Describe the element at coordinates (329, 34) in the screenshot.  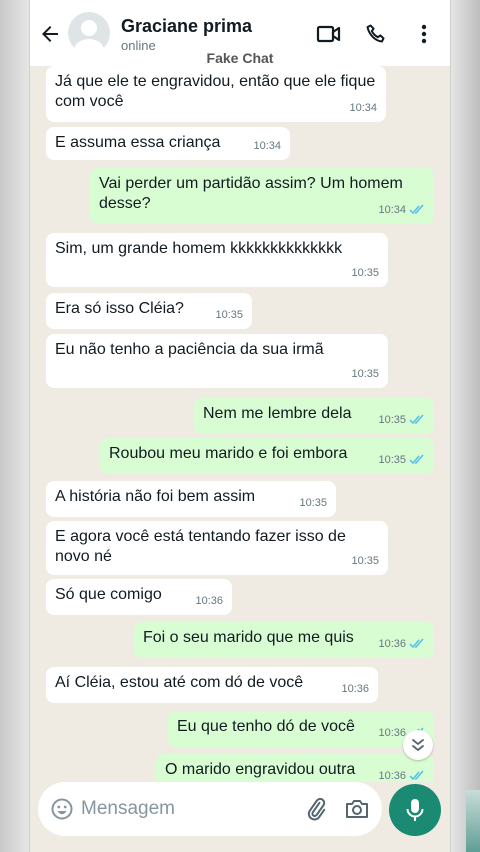
I see `video-call-icon` at that location.